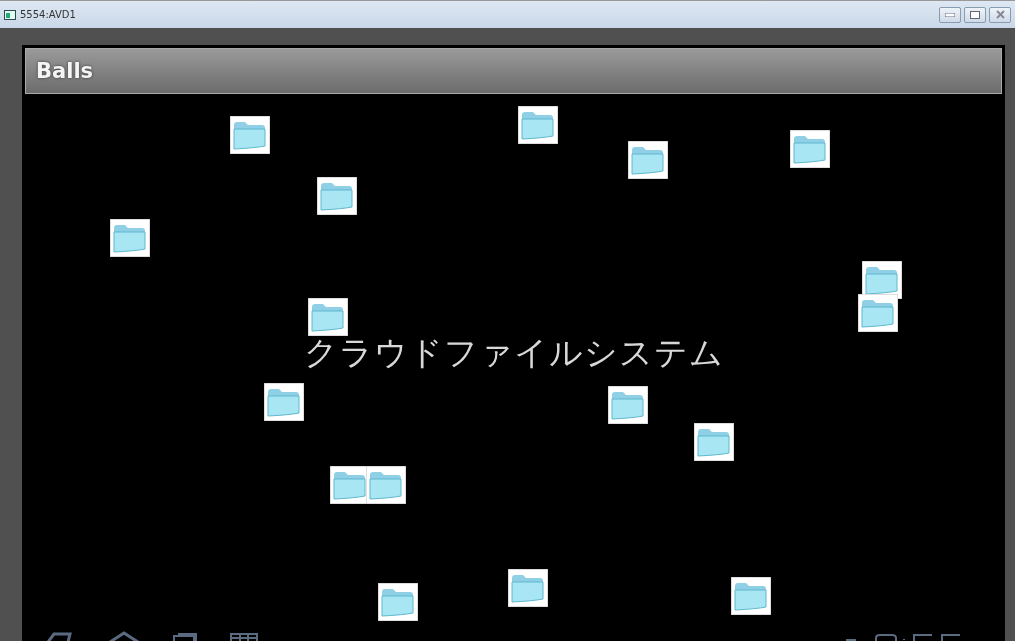 This screenshot has height=641, width=1015. I want to click on maximize-button, so click(975, 14).